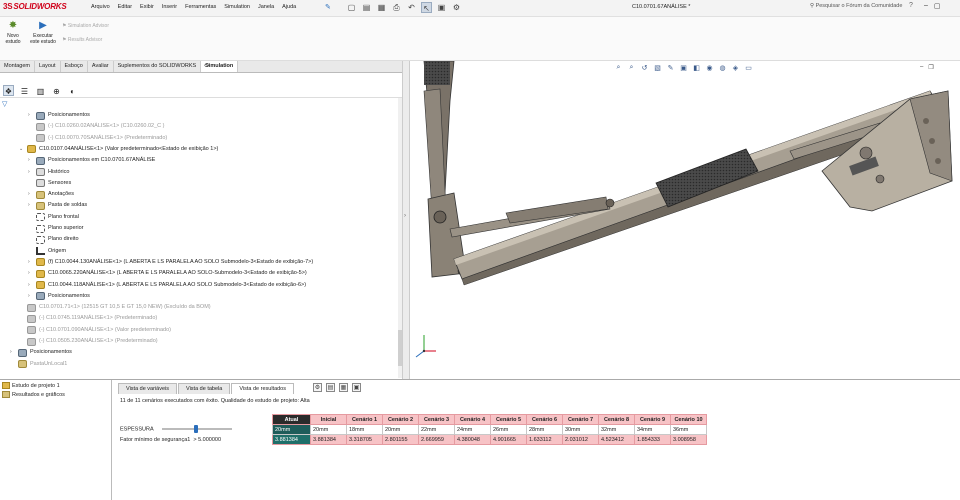 The width and height of the screenshot is (960, 500). What do you see at coordinates (436, 419) in the screenshot?
I see `column-header: Cenário 3` at bounding box center [436, 419].